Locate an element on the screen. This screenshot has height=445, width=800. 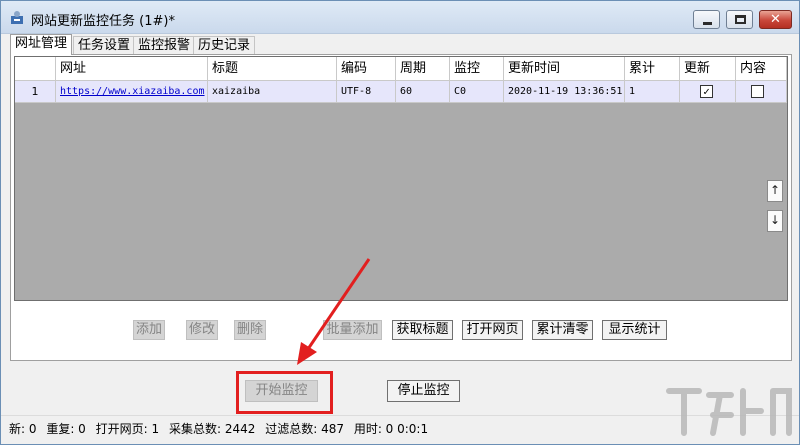
row-updated-cell: ✓ is located at coordinates (708, 92).